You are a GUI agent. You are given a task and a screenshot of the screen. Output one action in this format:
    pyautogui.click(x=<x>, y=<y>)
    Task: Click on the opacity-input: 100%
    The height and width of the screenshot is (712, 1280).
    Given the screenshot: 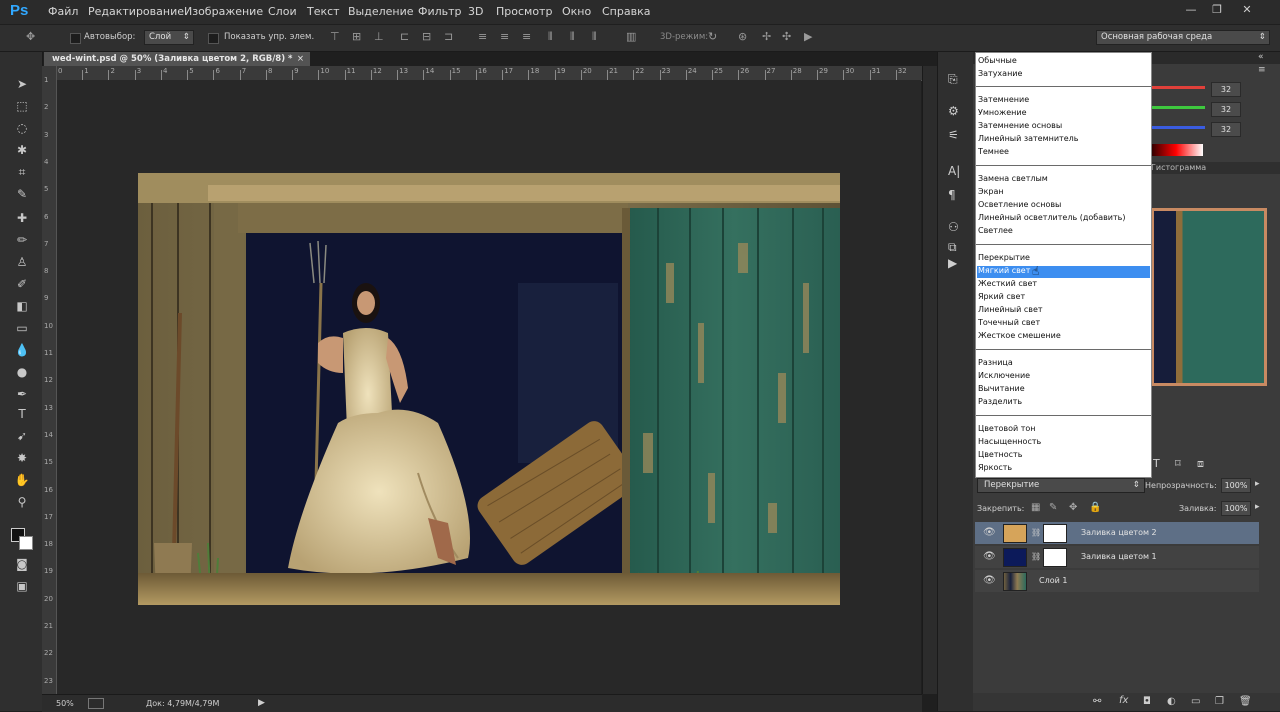 What is the action you would take?
    pyautogui.click(x=1236, y=485)
    